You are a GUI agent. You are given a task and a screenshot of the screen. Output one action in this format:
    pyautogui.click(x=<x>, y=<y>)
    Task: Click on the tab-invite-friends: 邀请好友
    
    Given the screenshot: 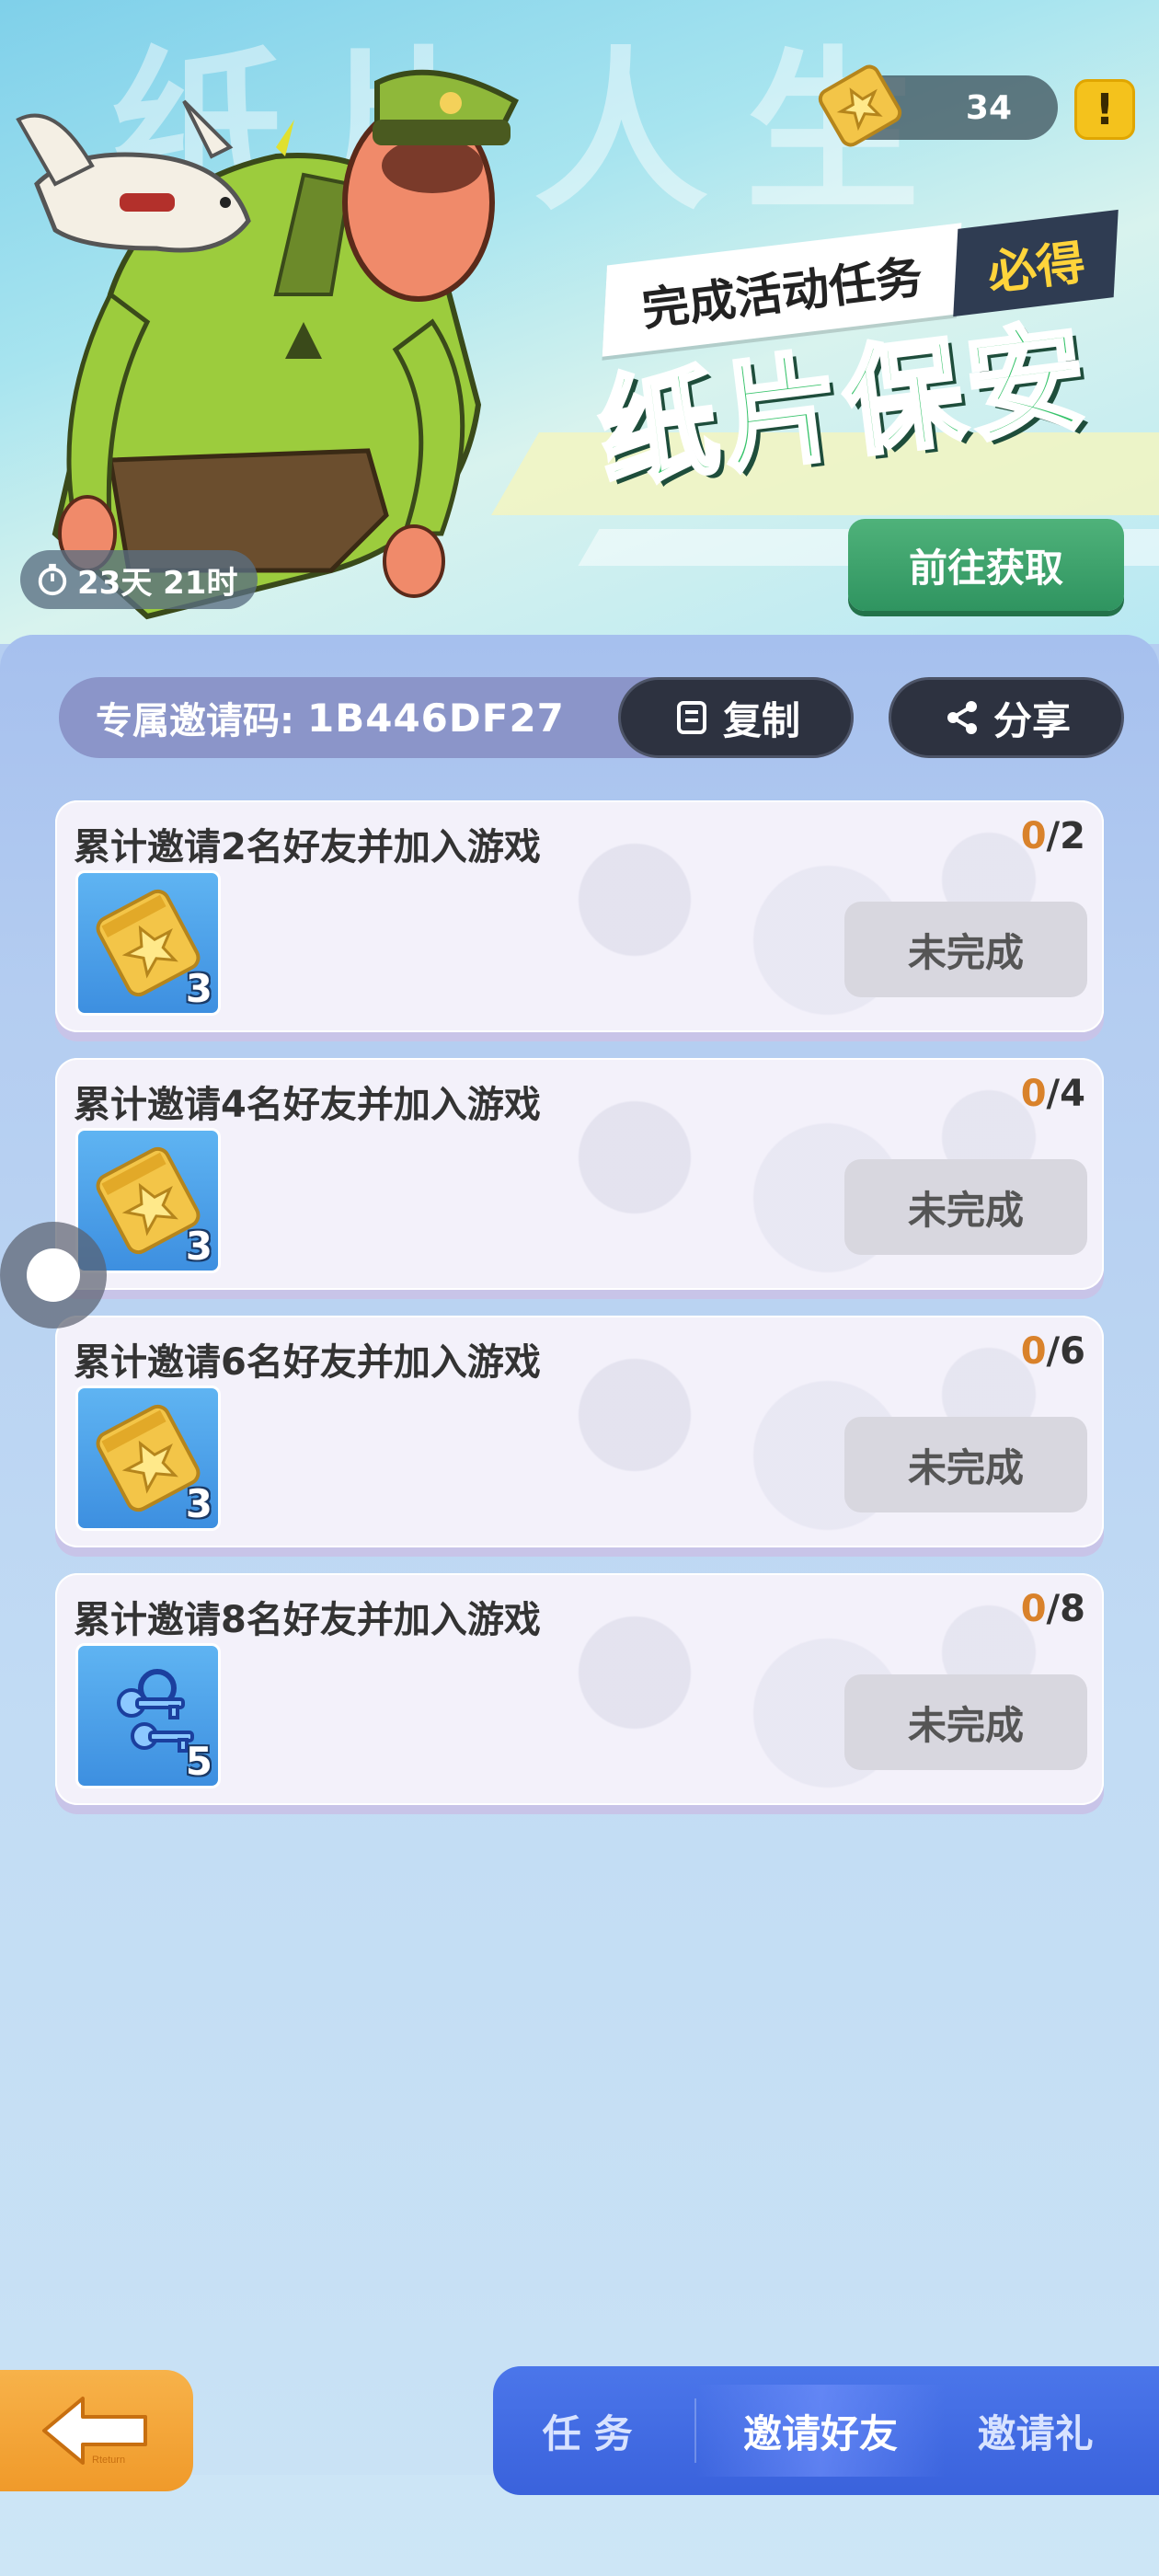 What is the action you would take?
    pyautogui.click(x=820, y=2431)
    